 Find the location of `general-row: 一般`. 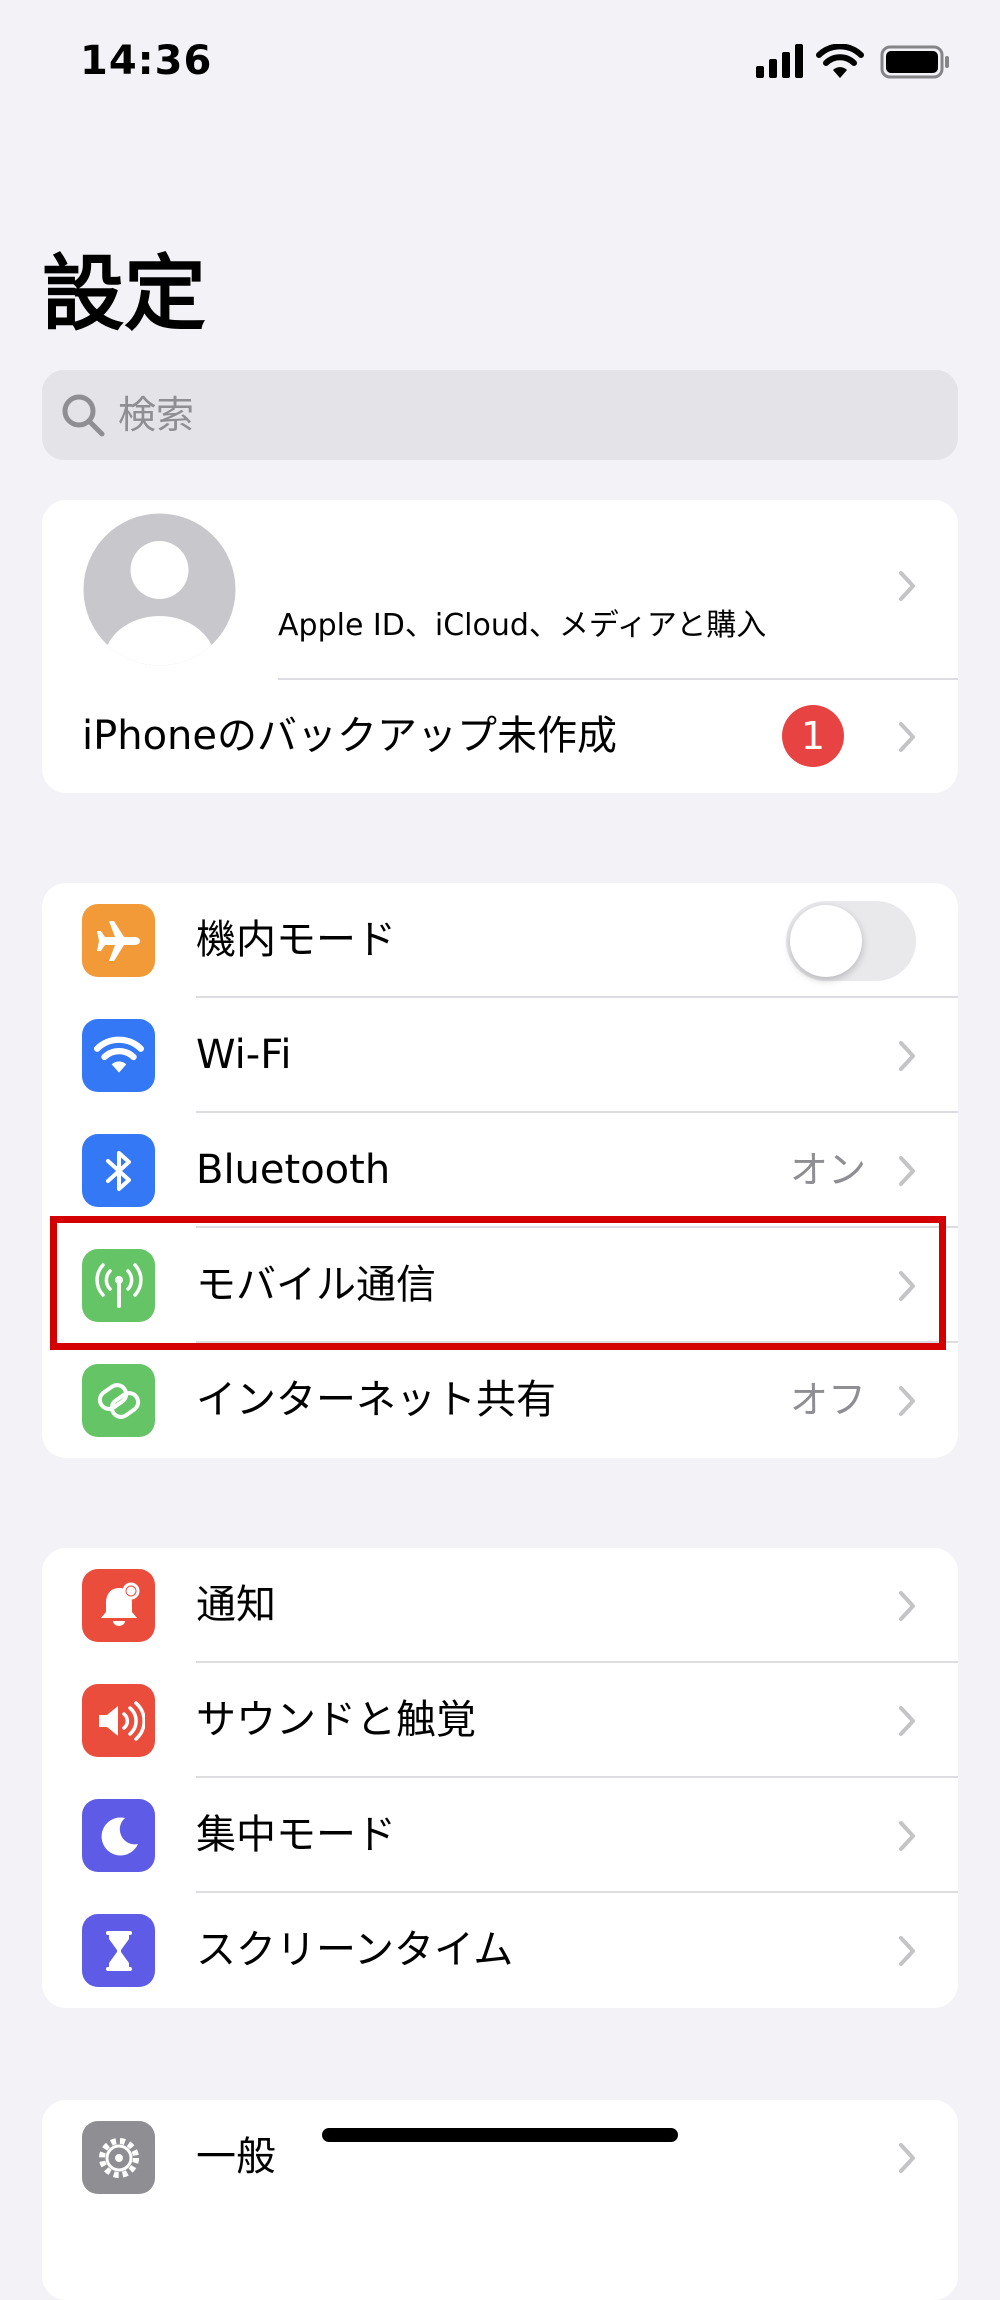

general-row: 一般 is located at coordinates (500, 2157).